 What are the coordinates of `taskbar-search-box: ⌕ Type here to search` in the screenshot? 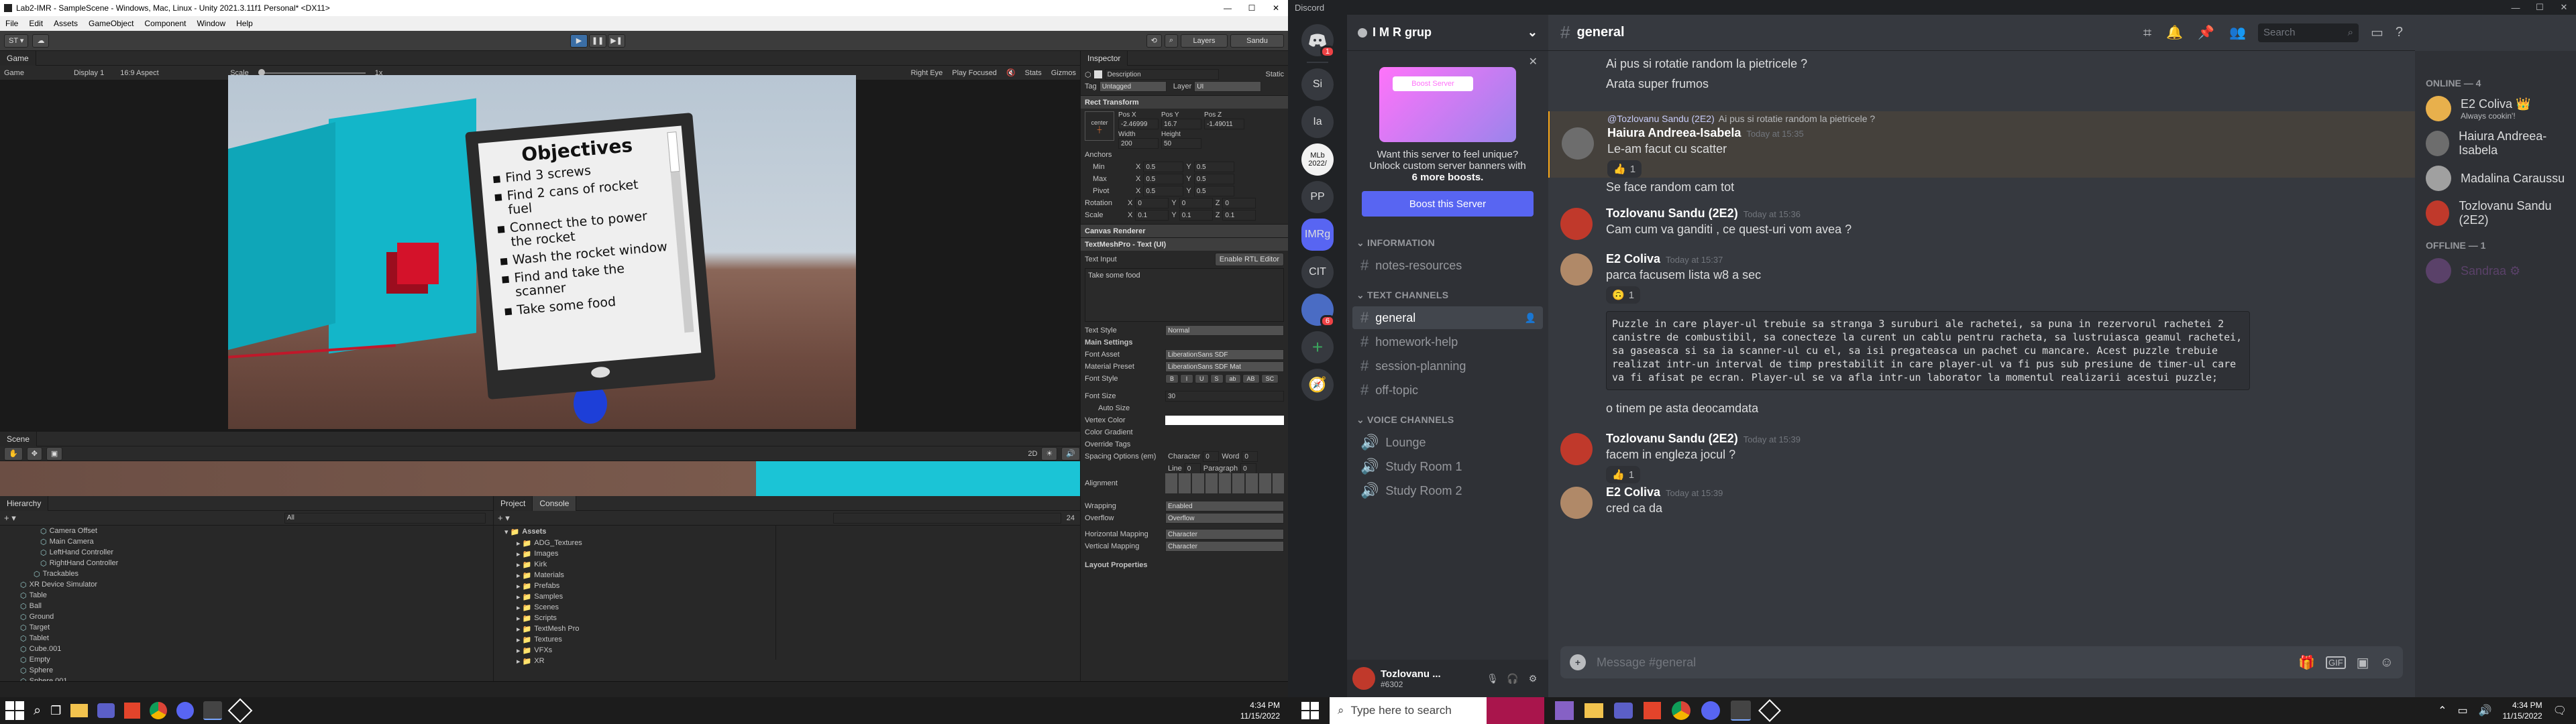 It's located at (1437, 710).